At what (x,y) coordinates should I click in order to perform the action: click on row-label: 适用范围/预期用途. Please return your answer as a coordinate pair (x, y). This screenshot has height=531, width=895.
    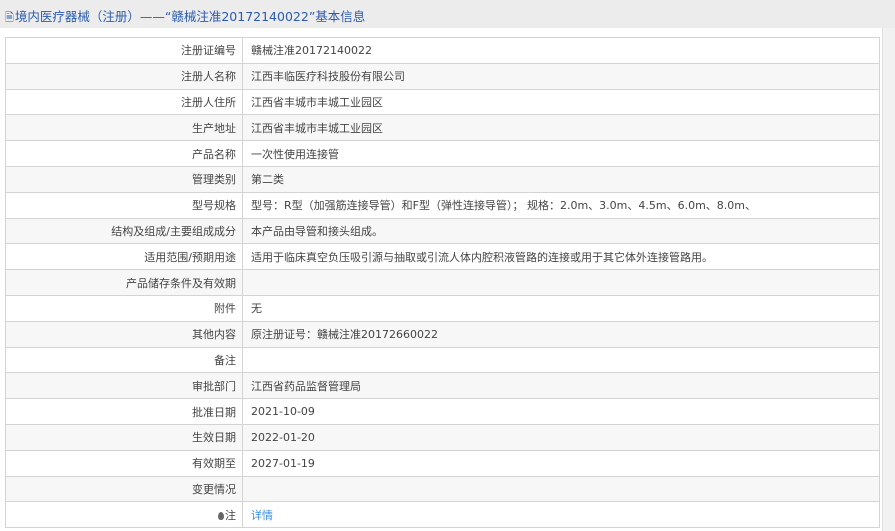
    Looking at the image, I should click on (124, 257).